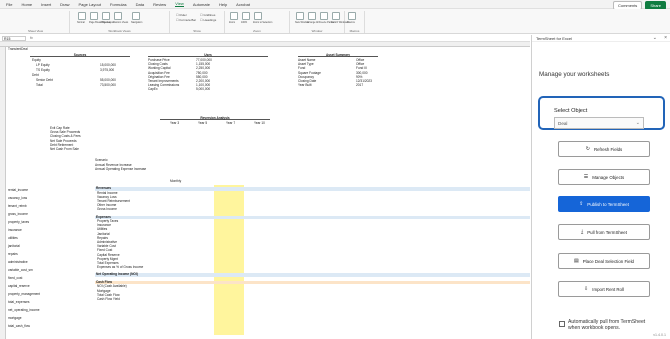  Describe the element at coordinates (18, 190) in the screenshot. I see `row-key: rental_income` at that location.